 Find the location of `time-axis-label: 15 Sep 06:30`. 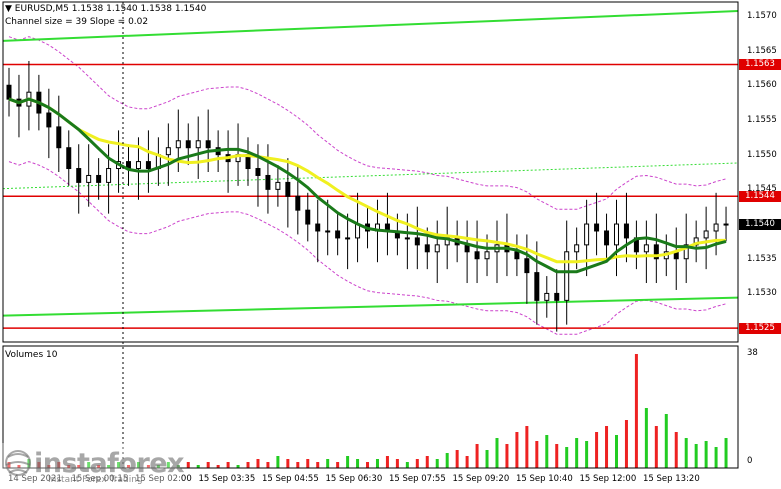

time-axis-label: 15 Sep 06:30 is located at coordinates (354, 479).